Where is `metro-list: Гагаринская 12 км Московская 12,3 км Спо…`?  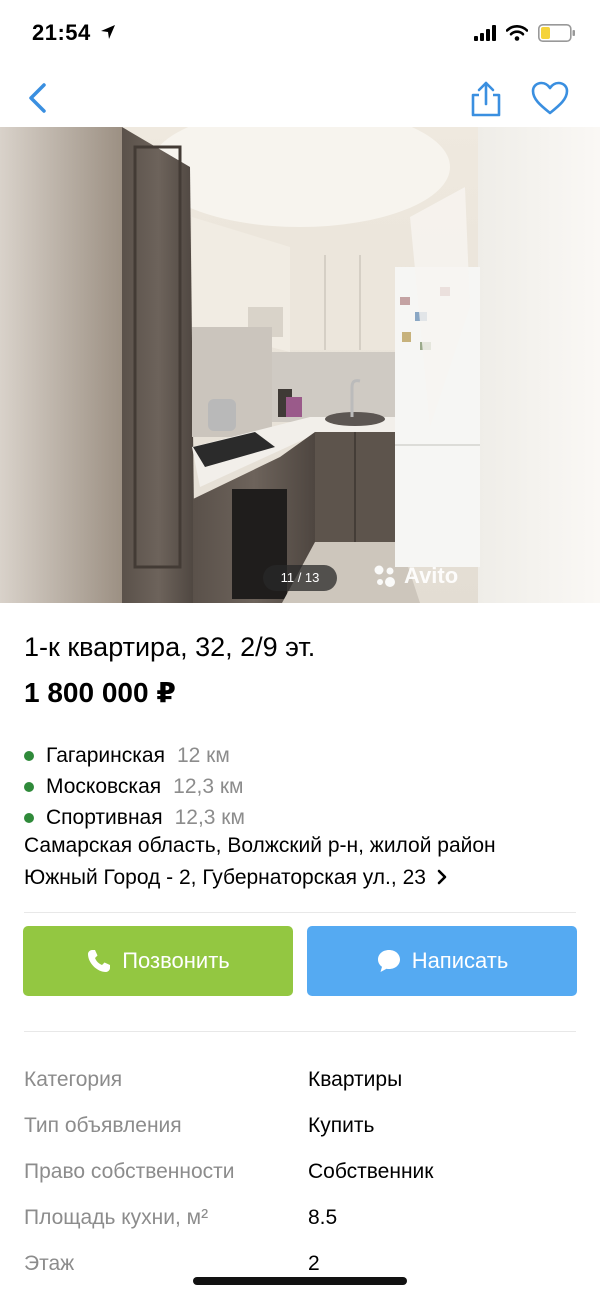
metro-list: Гагаринская 12 км Московская 12,3 км Спо… is located at coordinates (134, 786).